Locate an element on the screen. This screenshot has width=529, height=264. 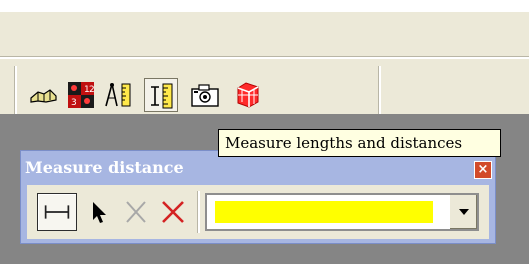
handshake-icon is located at coordinates (43, 96).